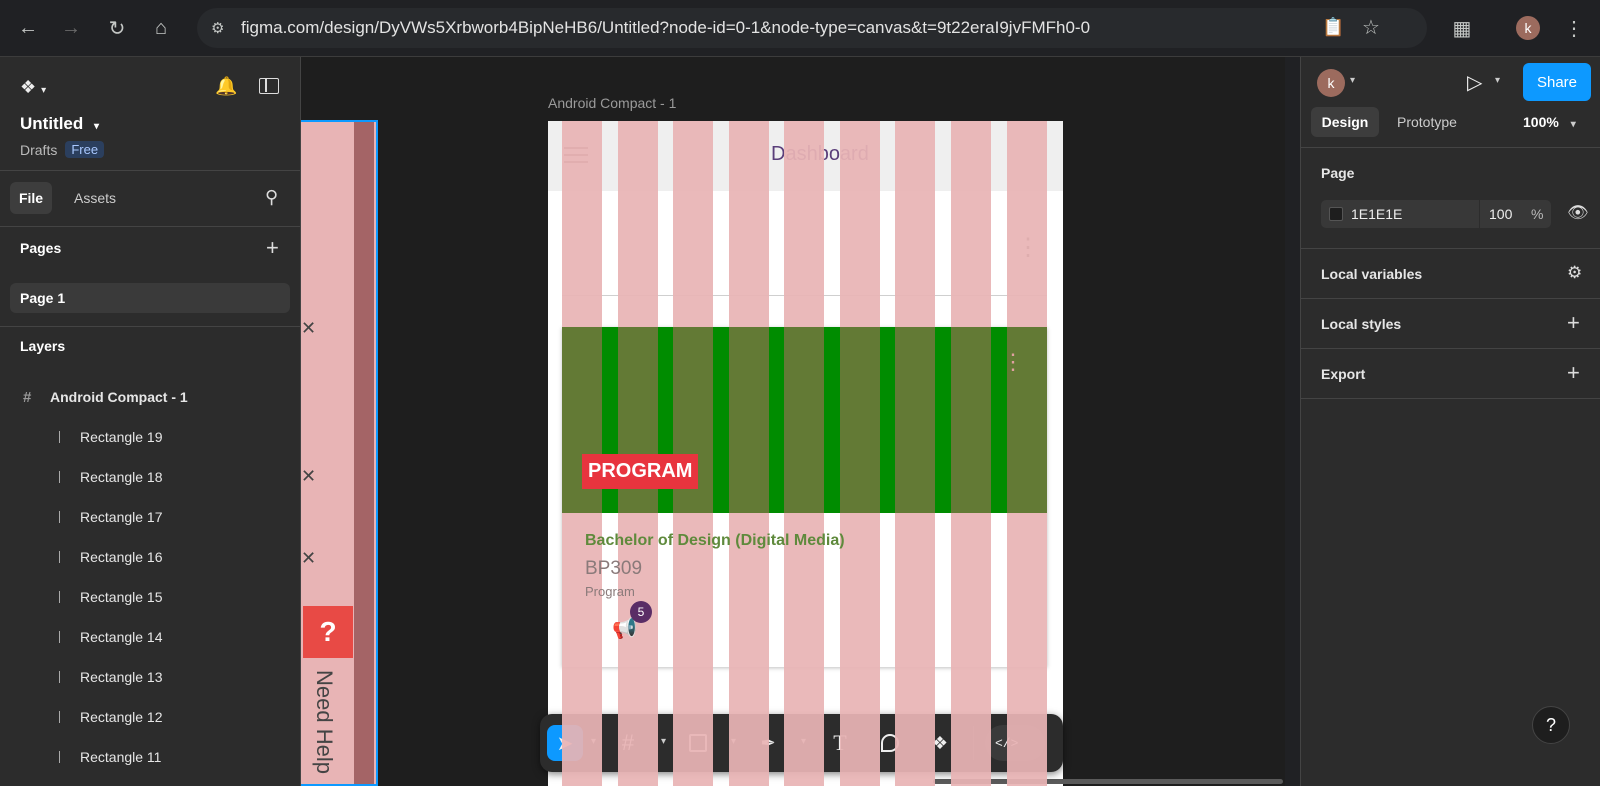  What do you see at coordinates (1333, 27) in the screenshot?
I see `clipboard-icon: 📋` at bounding box center [1333, 27].